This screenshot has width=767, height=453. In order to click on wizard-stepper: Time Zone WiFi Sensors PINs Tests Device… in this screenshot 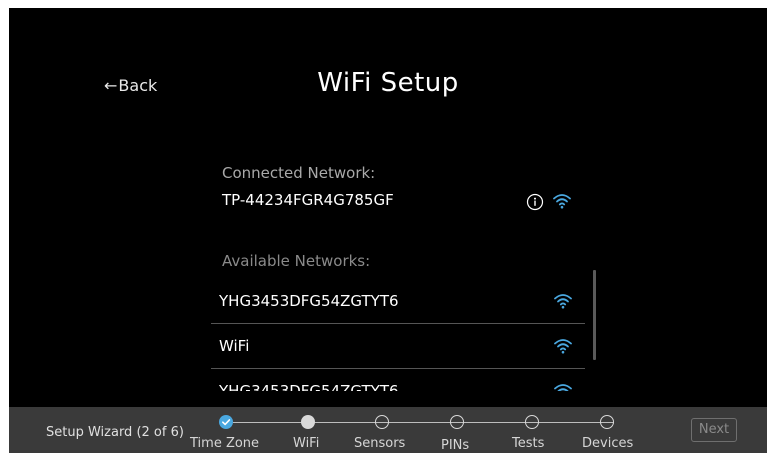, I will do `click(388, 430)`.